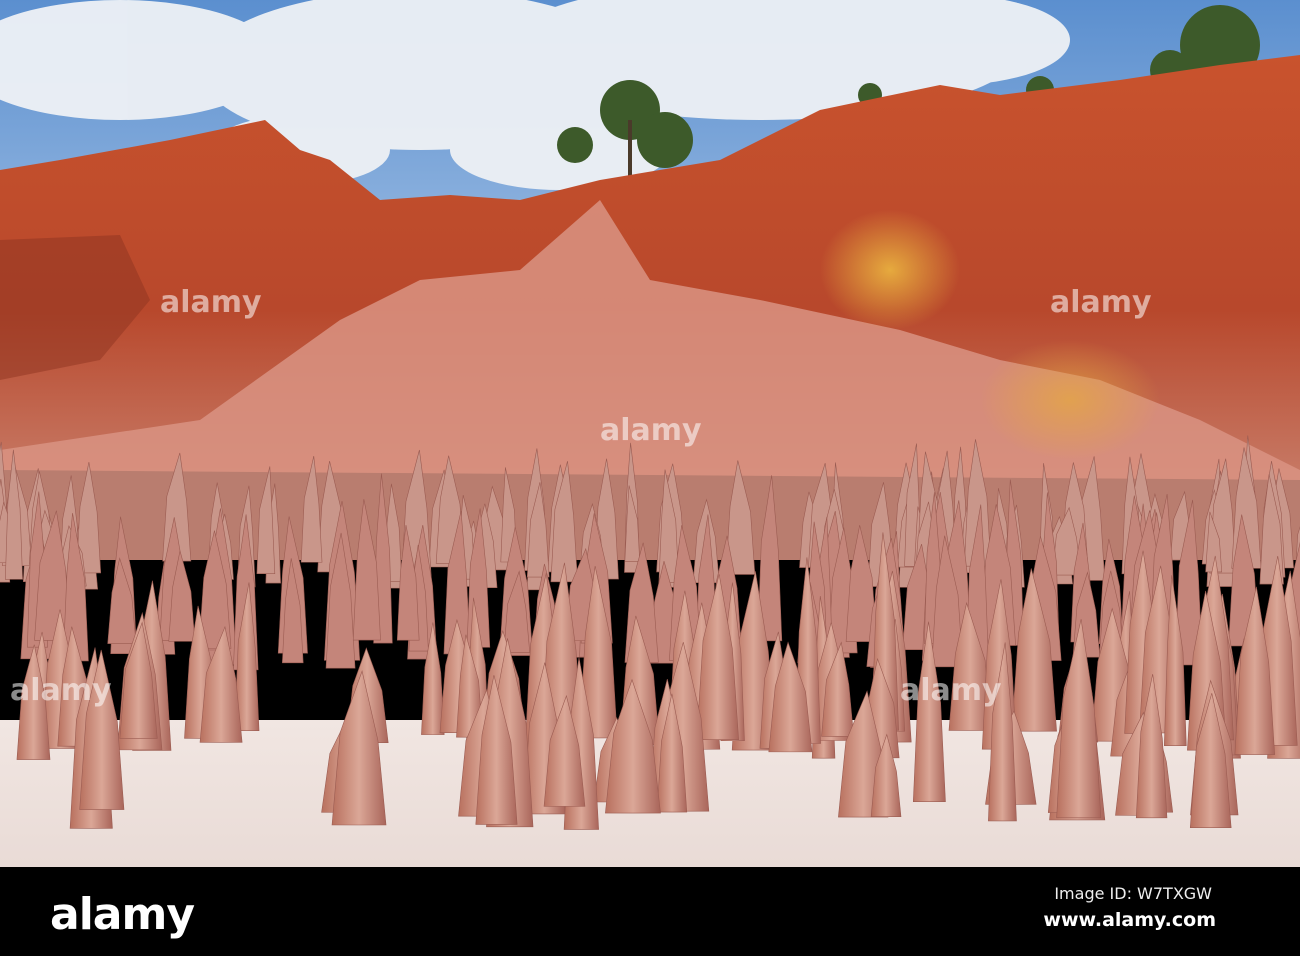 The height and width of the screenshot is (956, 1300). I want to click on footer-bar: alamy Image ID: W7TXGW www.alamy.com, so click(650, 911).